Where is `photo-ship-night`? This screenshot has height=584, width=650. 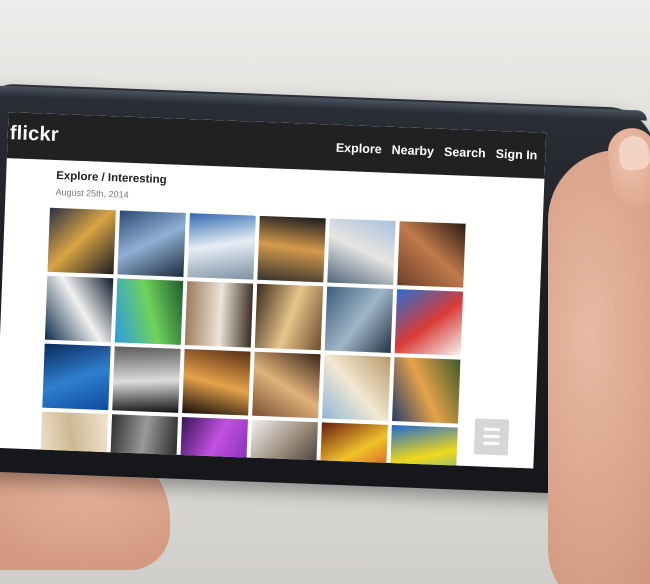
photo-ship-night is located at coordinates (79, 309).